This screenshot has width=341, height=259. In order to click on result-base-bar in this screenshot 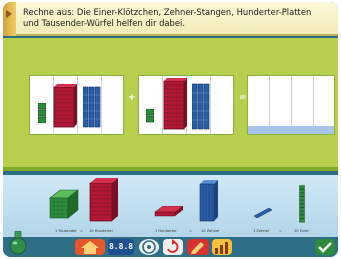, I will do `click(291, 130)`.